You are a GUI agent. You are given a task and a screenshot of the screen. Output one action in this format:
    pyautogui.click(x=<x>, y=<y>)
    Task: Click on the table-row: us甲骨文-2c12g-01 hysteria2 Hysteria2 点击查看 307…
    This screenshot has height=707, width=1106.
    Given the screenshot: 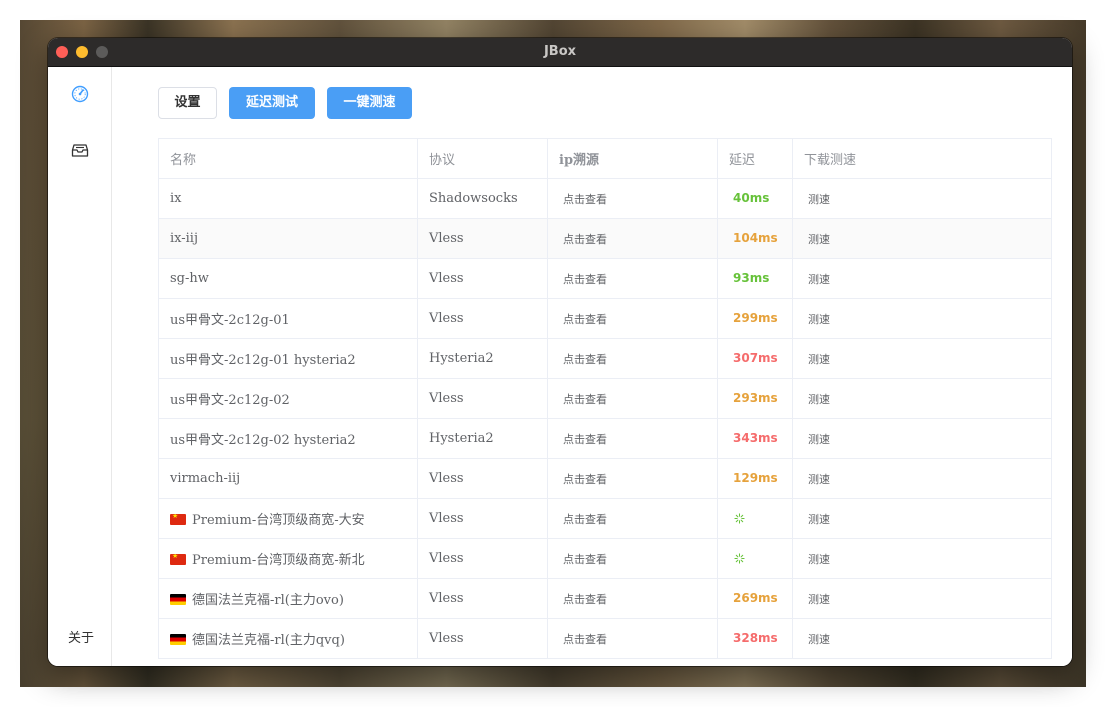 What is the action you would take?
    pyautogui.click(x=605, y=358)
    